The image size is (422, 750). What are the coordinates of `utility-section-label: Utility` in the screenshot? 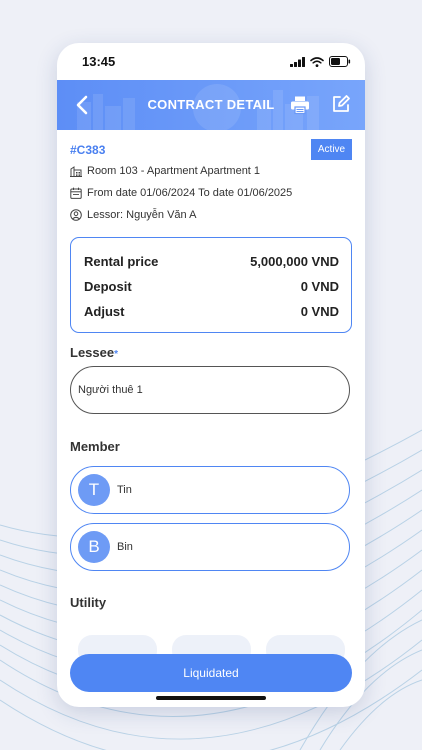 It's located at (88, 602).